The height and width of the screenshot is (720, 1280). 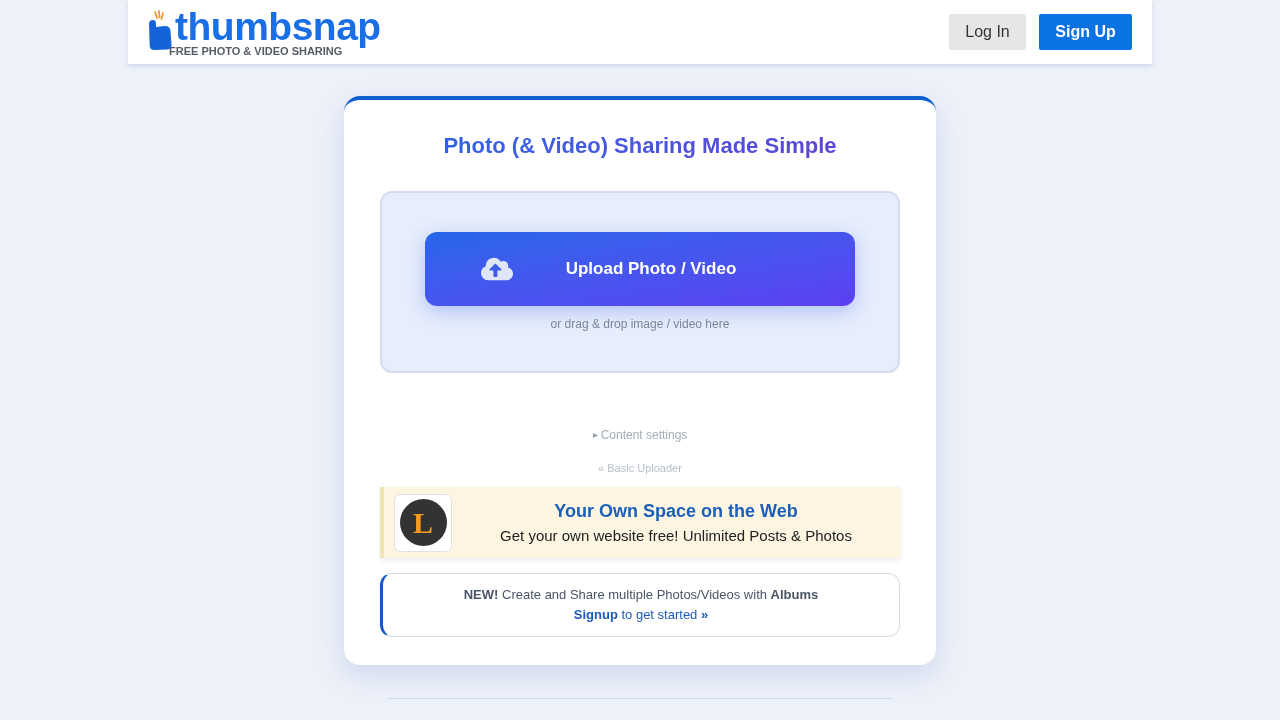 What do you see at coordinates (256, 51) in the screenshot?
I see `brand-tagline: FREE PHOTO & VIDEO SHARING` at bounding box center [256, 51].